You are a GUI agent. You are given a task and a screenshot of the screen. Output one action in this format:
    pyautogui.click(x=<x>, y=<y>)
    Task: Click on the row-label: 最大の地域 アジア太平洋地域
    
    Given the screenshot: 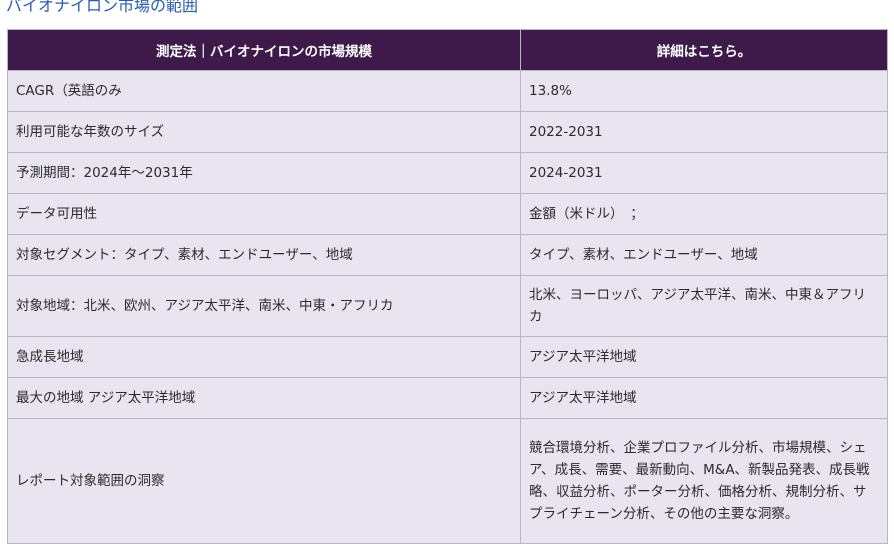 What is the action you would take?
    pyautogui.click(x=264, y=398)
    